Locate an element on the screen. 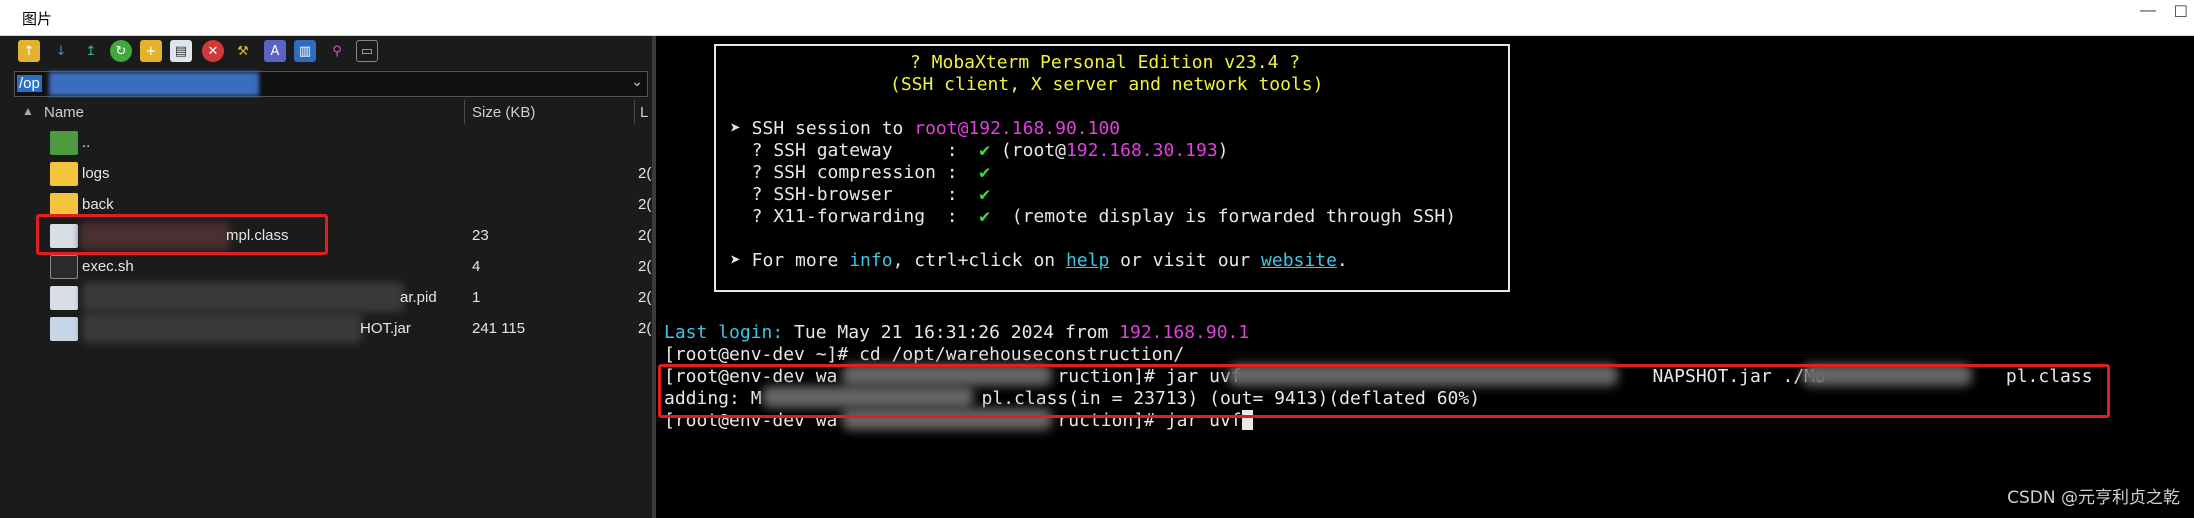 This screenshot has height=518, width=2194. banner-session: ➤ SSH session to root@192.168.90.100 is located at coordinates (925, 129).